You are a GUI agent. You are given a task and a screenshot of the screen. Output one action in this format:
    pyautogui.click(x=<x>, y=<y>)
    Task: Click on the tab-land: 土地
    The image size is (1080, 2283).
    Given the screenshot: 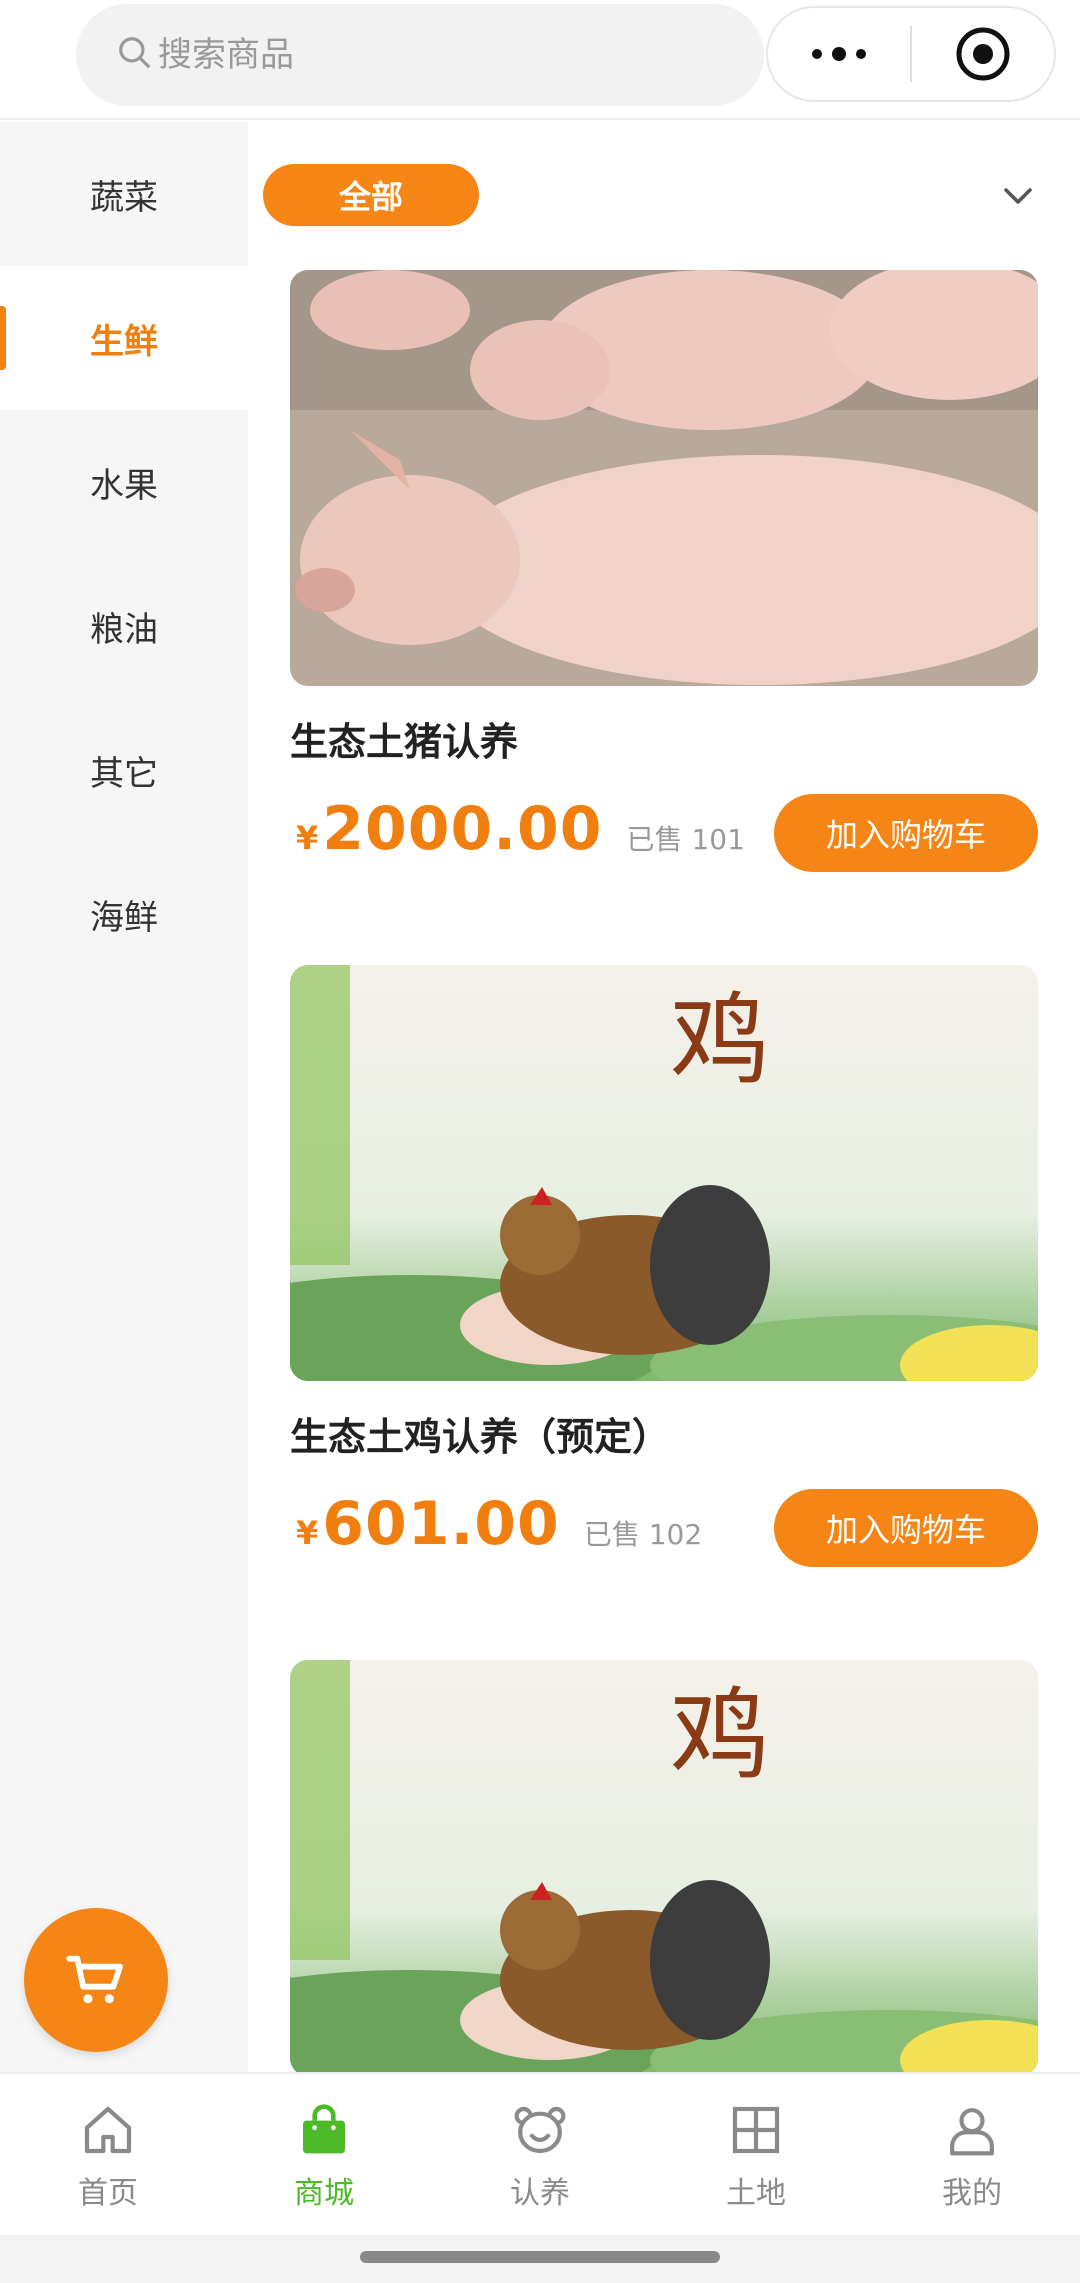 What is the action you would take?
    pyautogui.click(x=756, y=2154)
    